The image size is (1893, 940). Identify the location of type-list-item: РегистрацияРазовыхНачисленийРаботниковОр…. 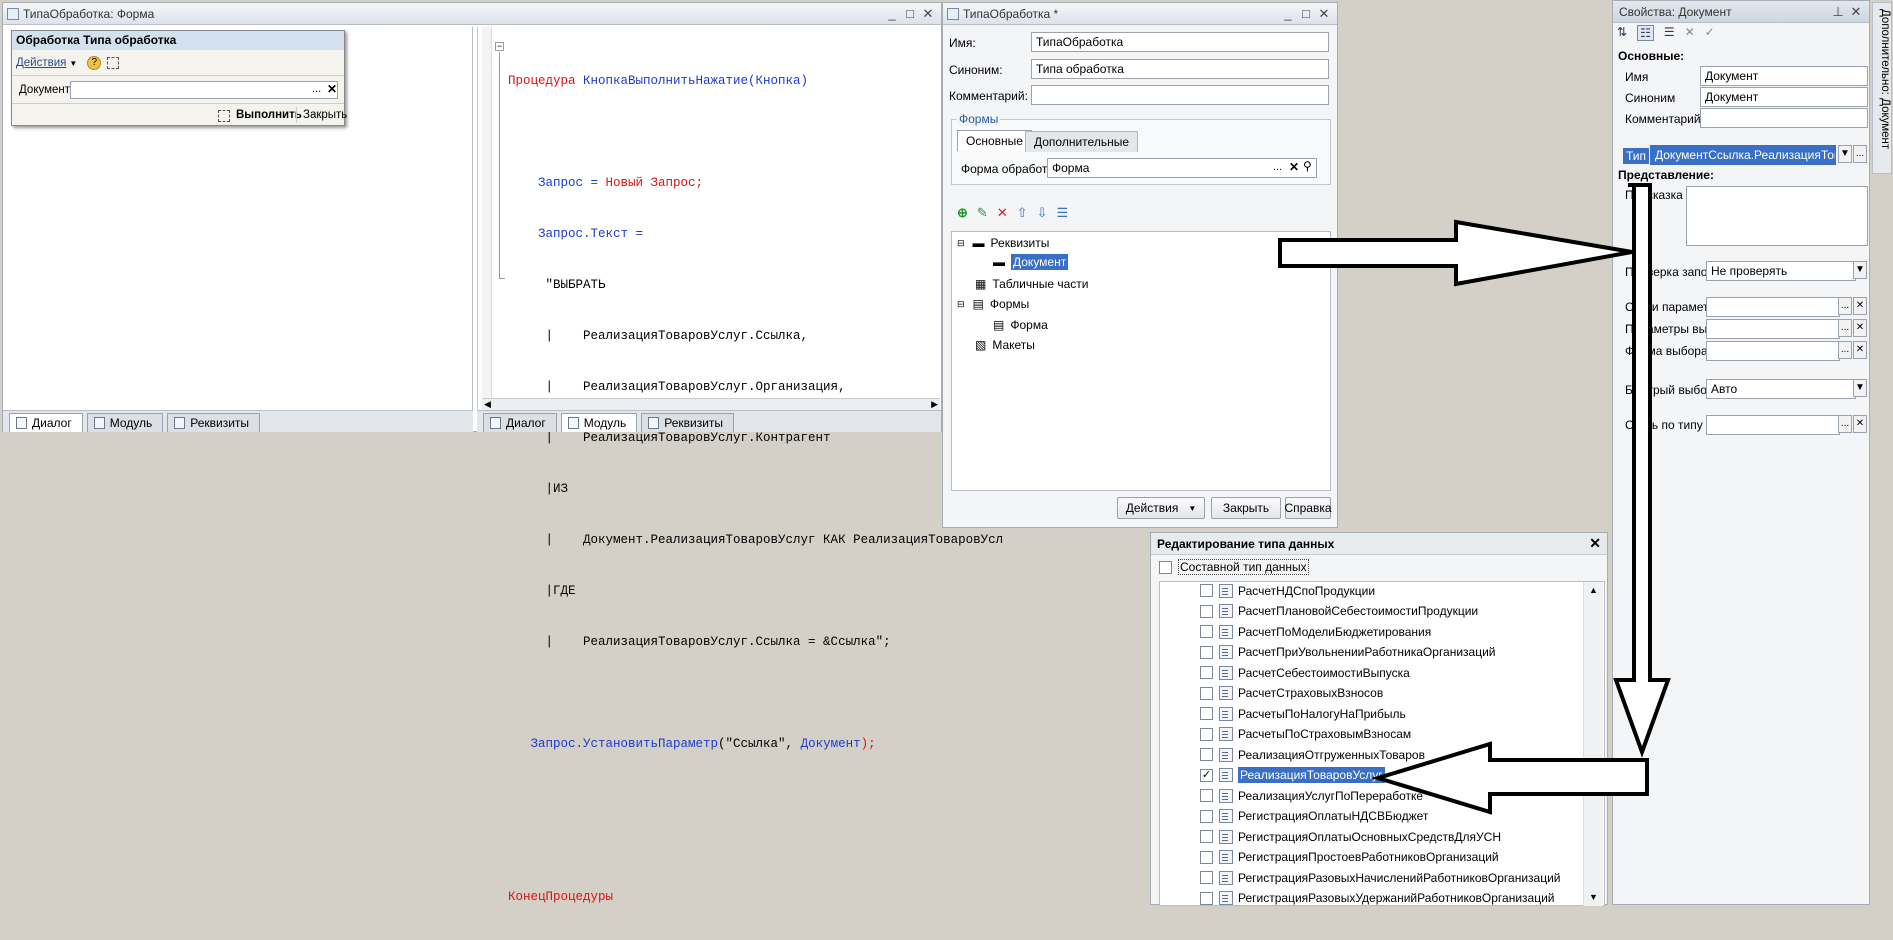
(1380, 877).